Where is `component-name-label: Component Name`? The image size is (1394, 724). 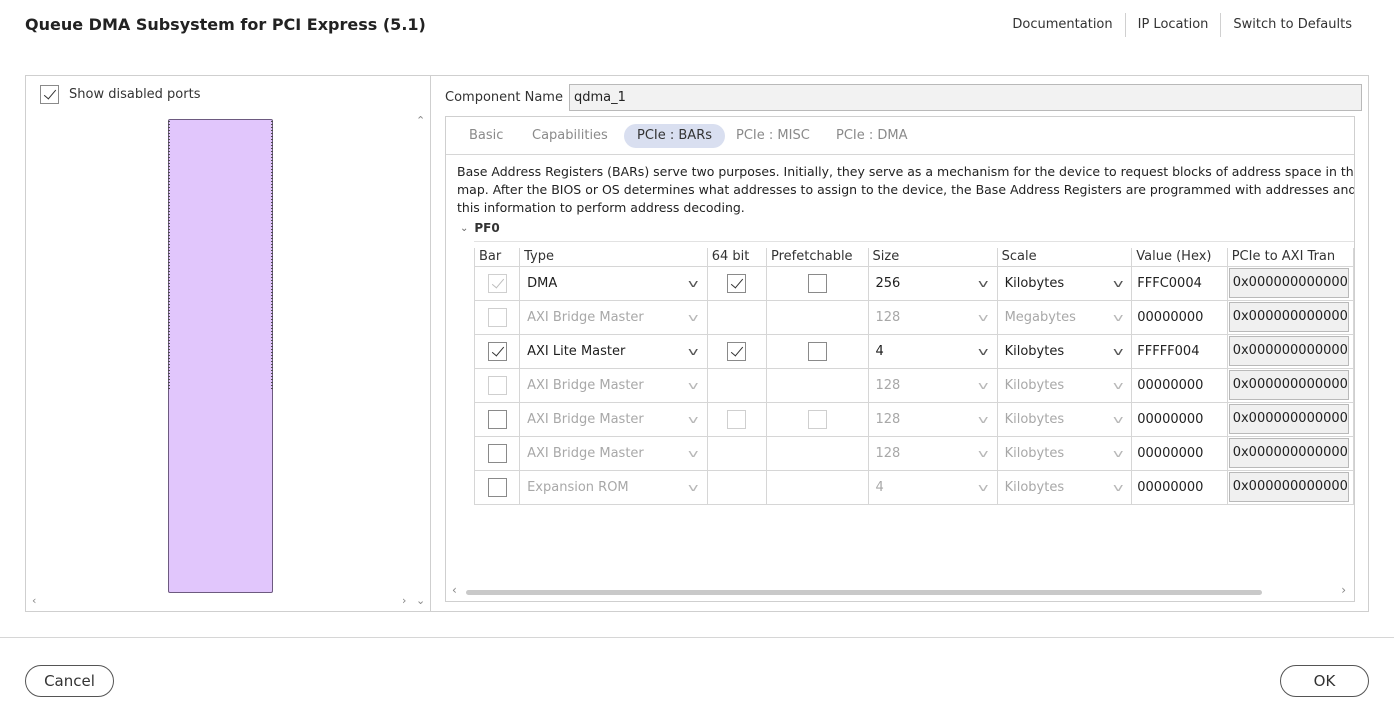 component-name-label: Component Name is located at coordinates (504, 97).